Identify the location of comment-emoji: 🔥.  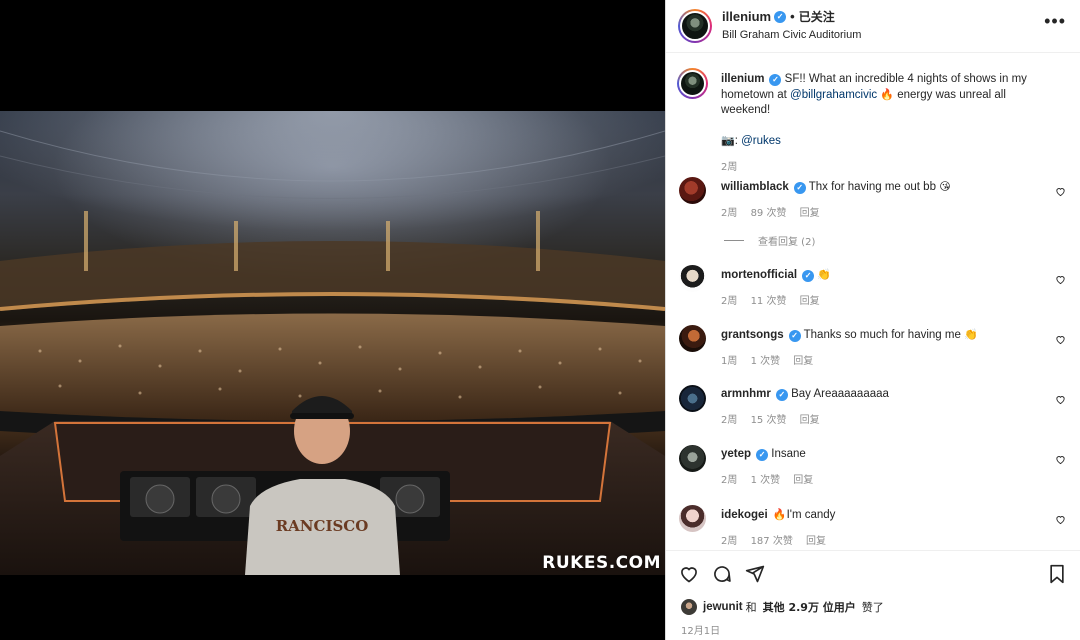
(779, 514).